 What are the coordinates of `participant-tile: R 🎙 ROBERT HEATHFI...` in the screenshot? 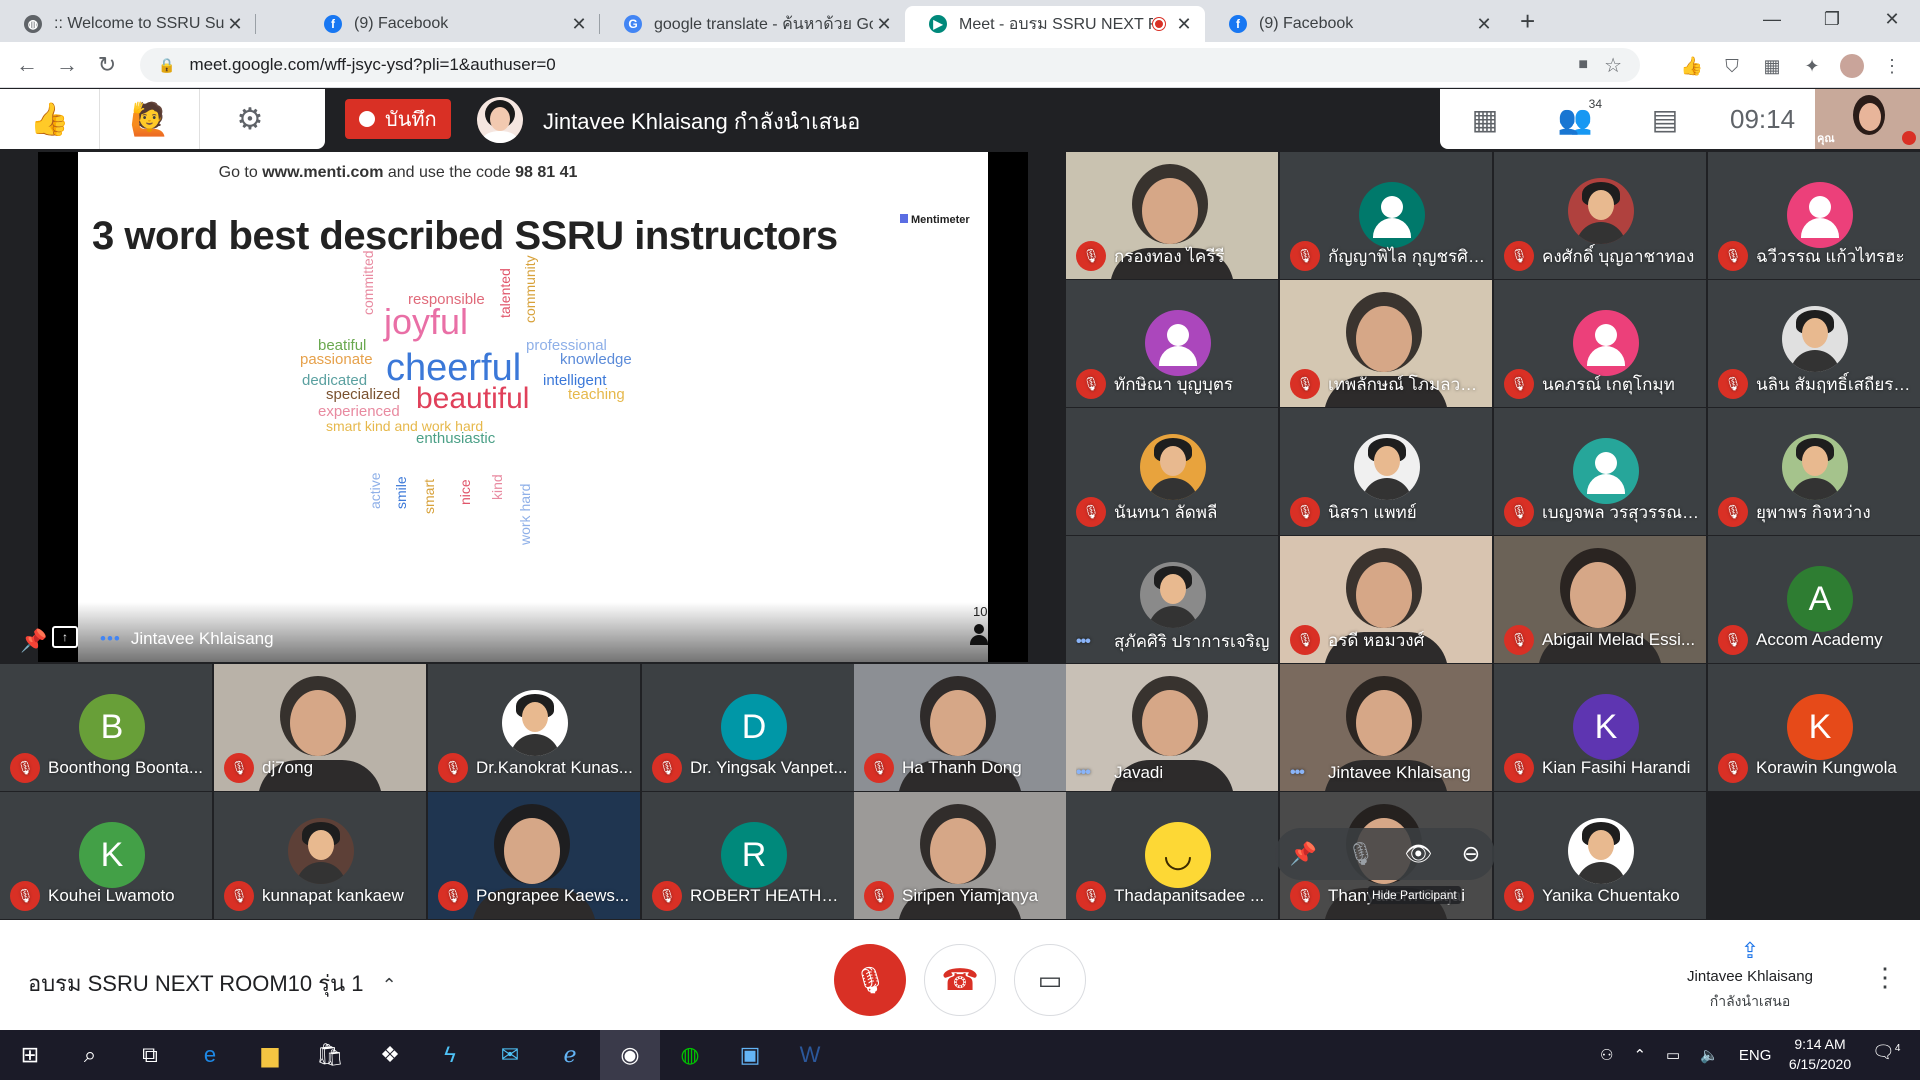 It's located at (748, 855).